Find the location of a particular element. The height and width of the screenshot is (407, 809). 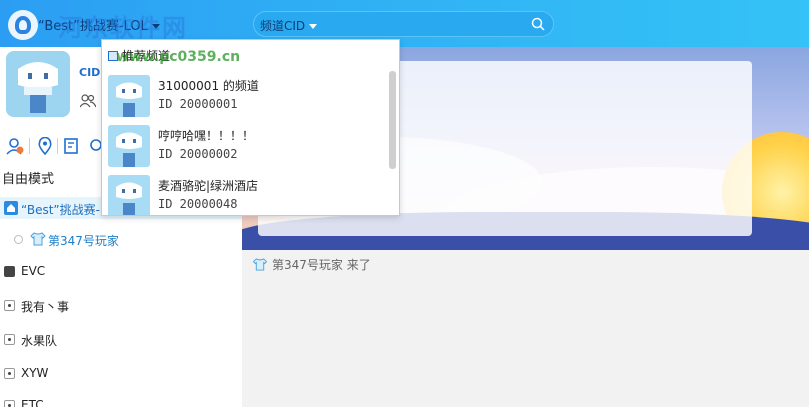

users-icon is located at coordinates (88, 101).